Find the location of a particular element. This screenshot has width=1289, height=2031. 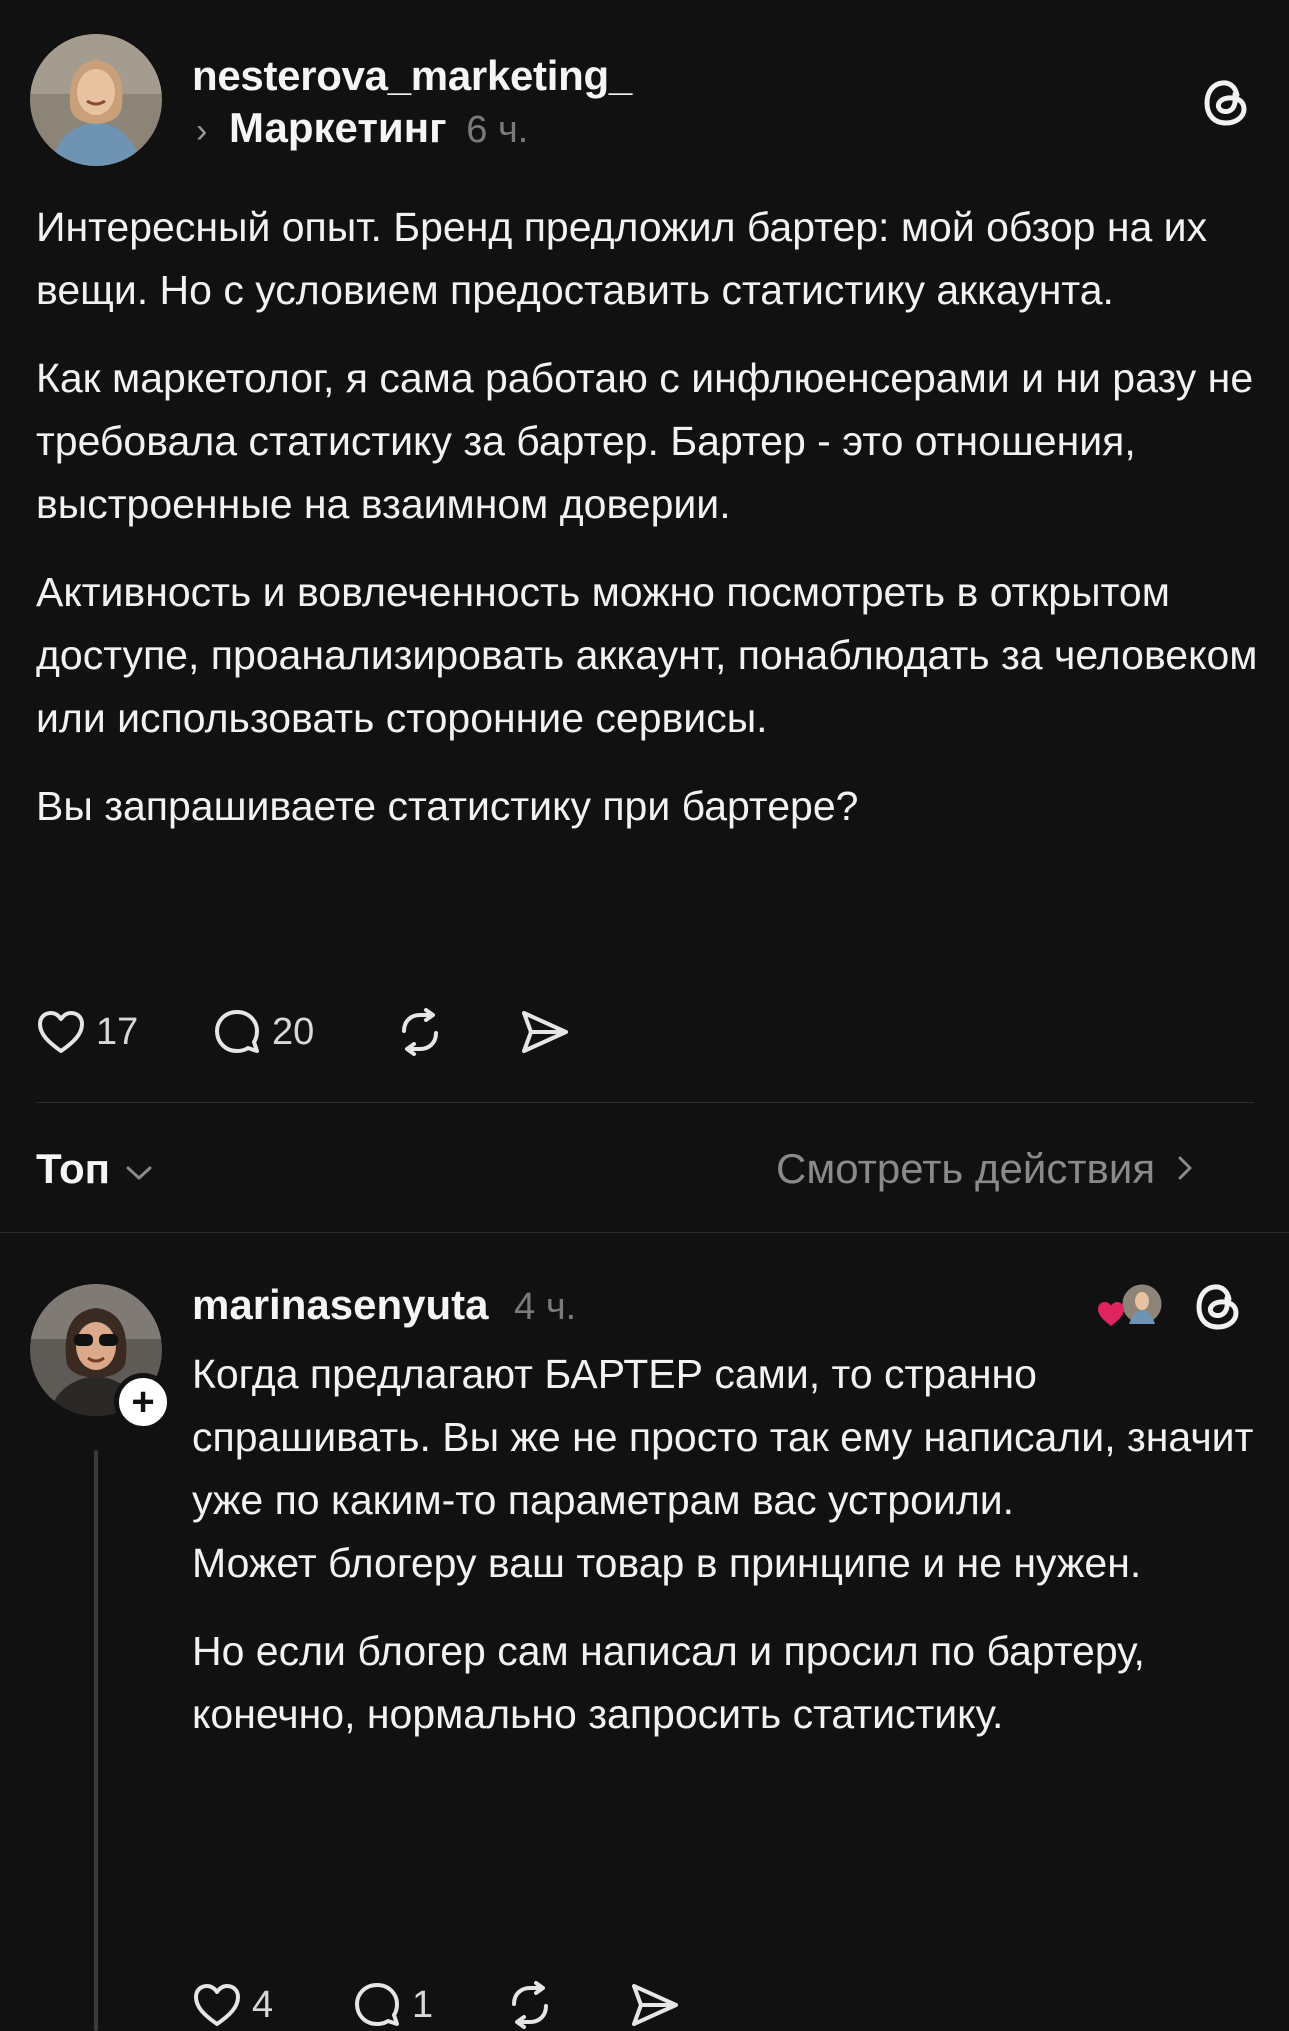

follow-button: + is located at coordinates (143, 1402).